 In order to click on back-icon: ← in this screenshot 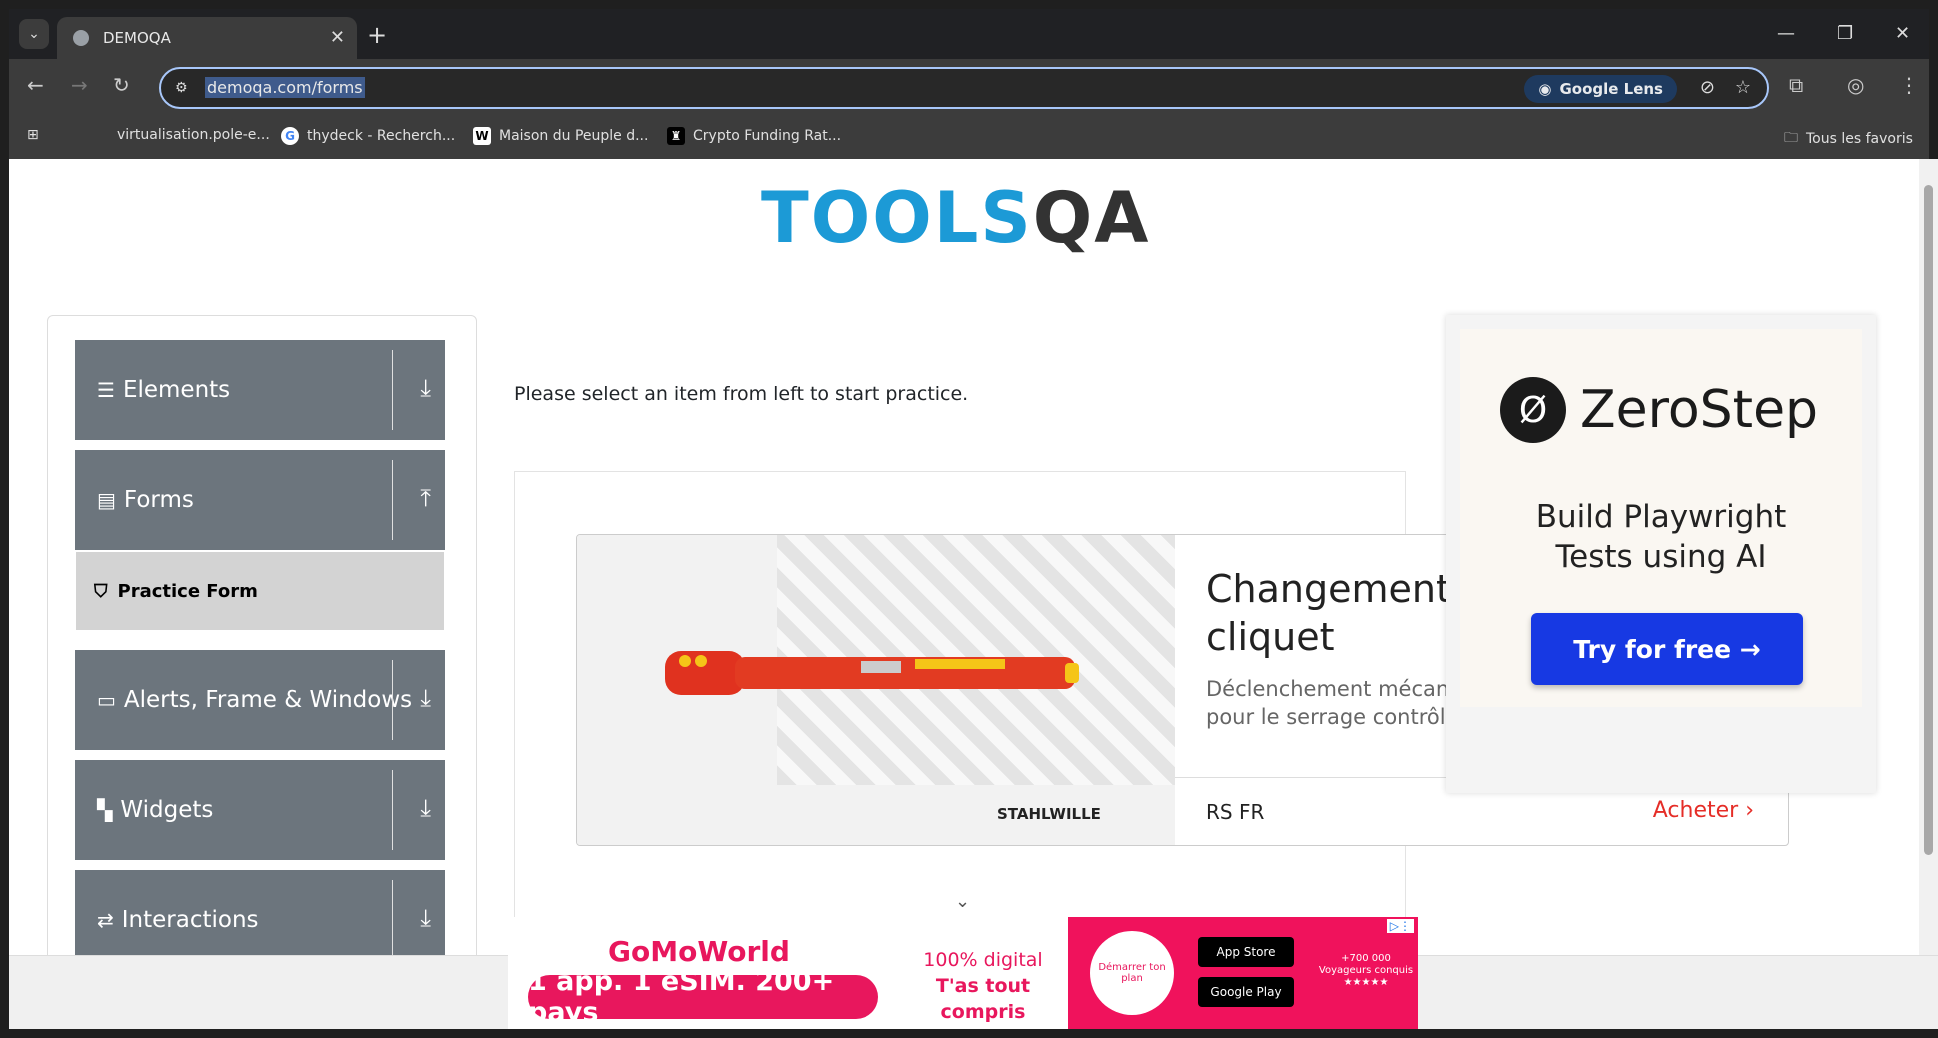, I will do `click(35, 85)`.